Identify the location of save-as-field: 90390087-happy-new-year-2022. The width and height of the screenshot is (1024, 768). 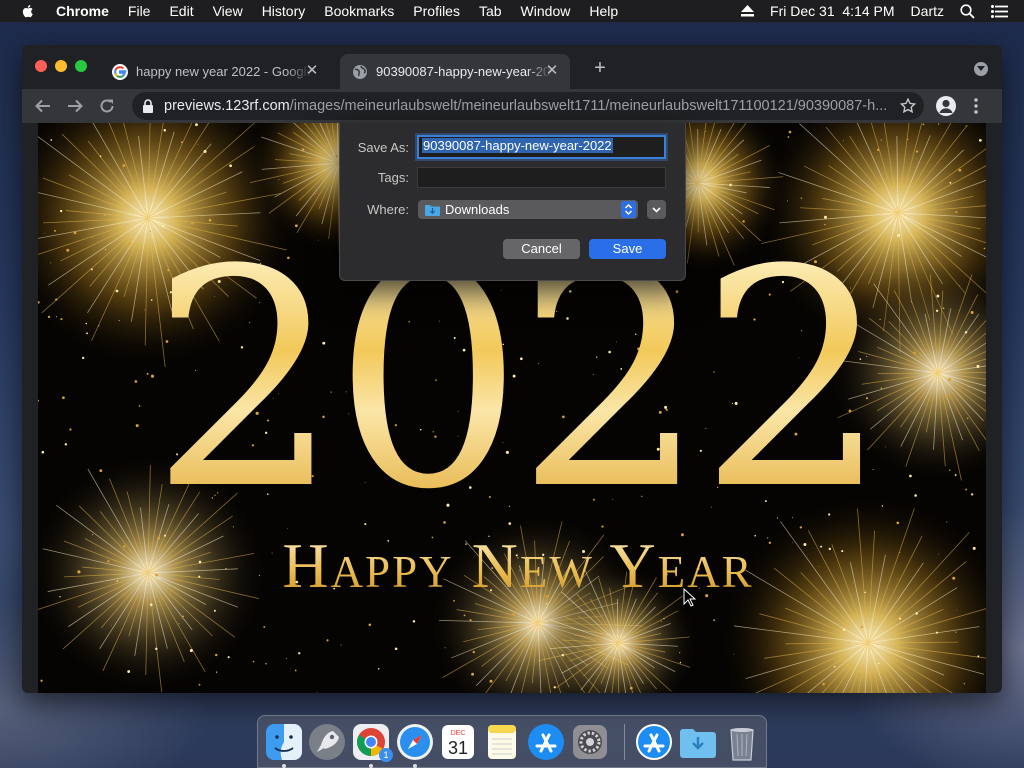
(541, 147).